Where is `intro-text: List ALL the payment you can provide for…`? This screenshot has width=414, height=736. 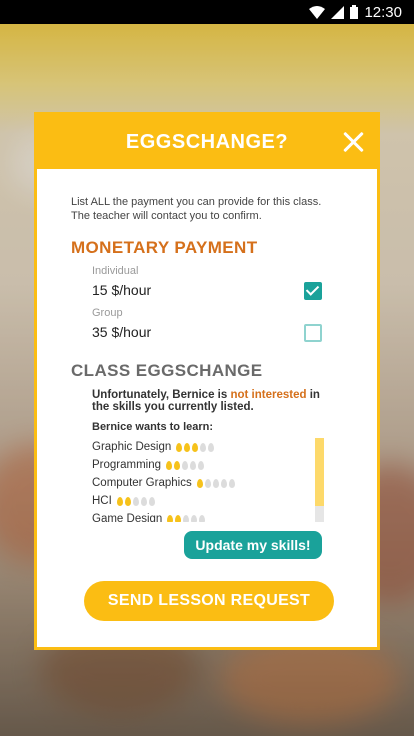
intro-text: List ALL the payment you can provide for… is located at coordinates (196, 209).